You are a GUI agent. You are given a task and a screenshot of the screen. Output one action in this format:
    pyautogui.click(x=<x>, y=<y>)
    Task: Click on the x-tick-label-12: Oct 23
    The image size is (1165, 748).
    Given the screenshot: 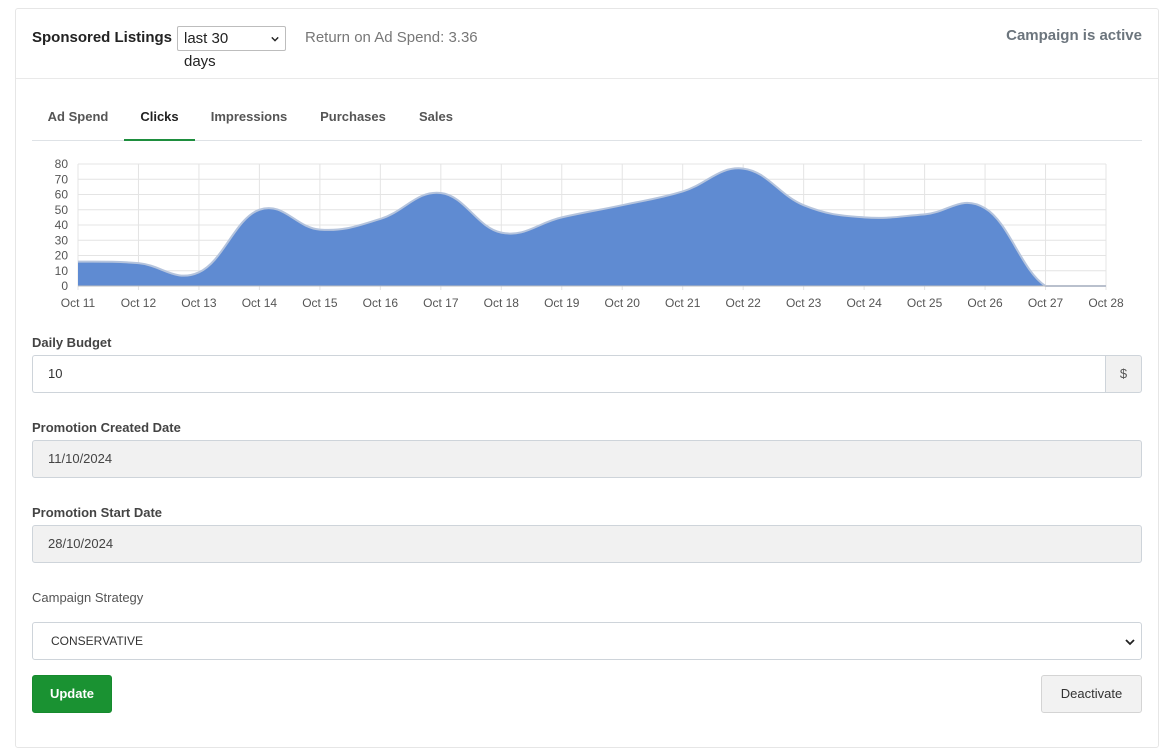 What is the action you would take?
    pyautogui.click(x=804, y=303)
    